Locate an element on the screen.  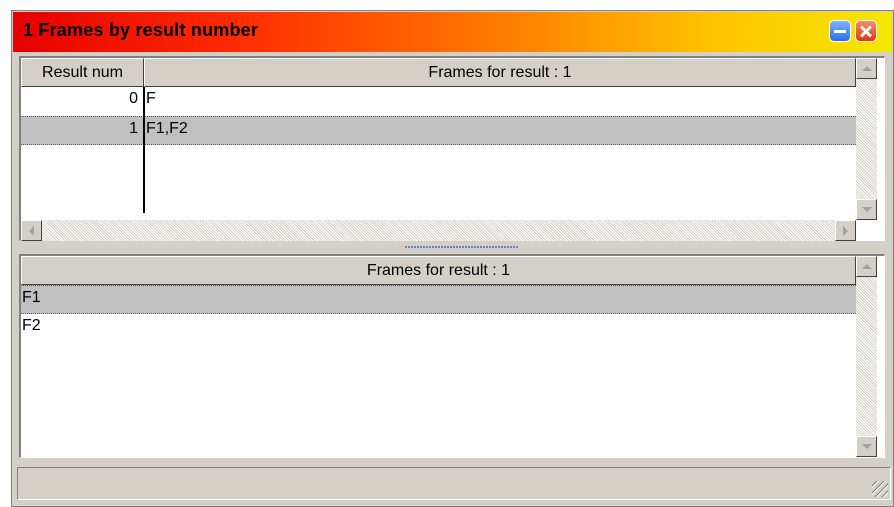
list-item-label: F1 is located at coordinates (31, 297).